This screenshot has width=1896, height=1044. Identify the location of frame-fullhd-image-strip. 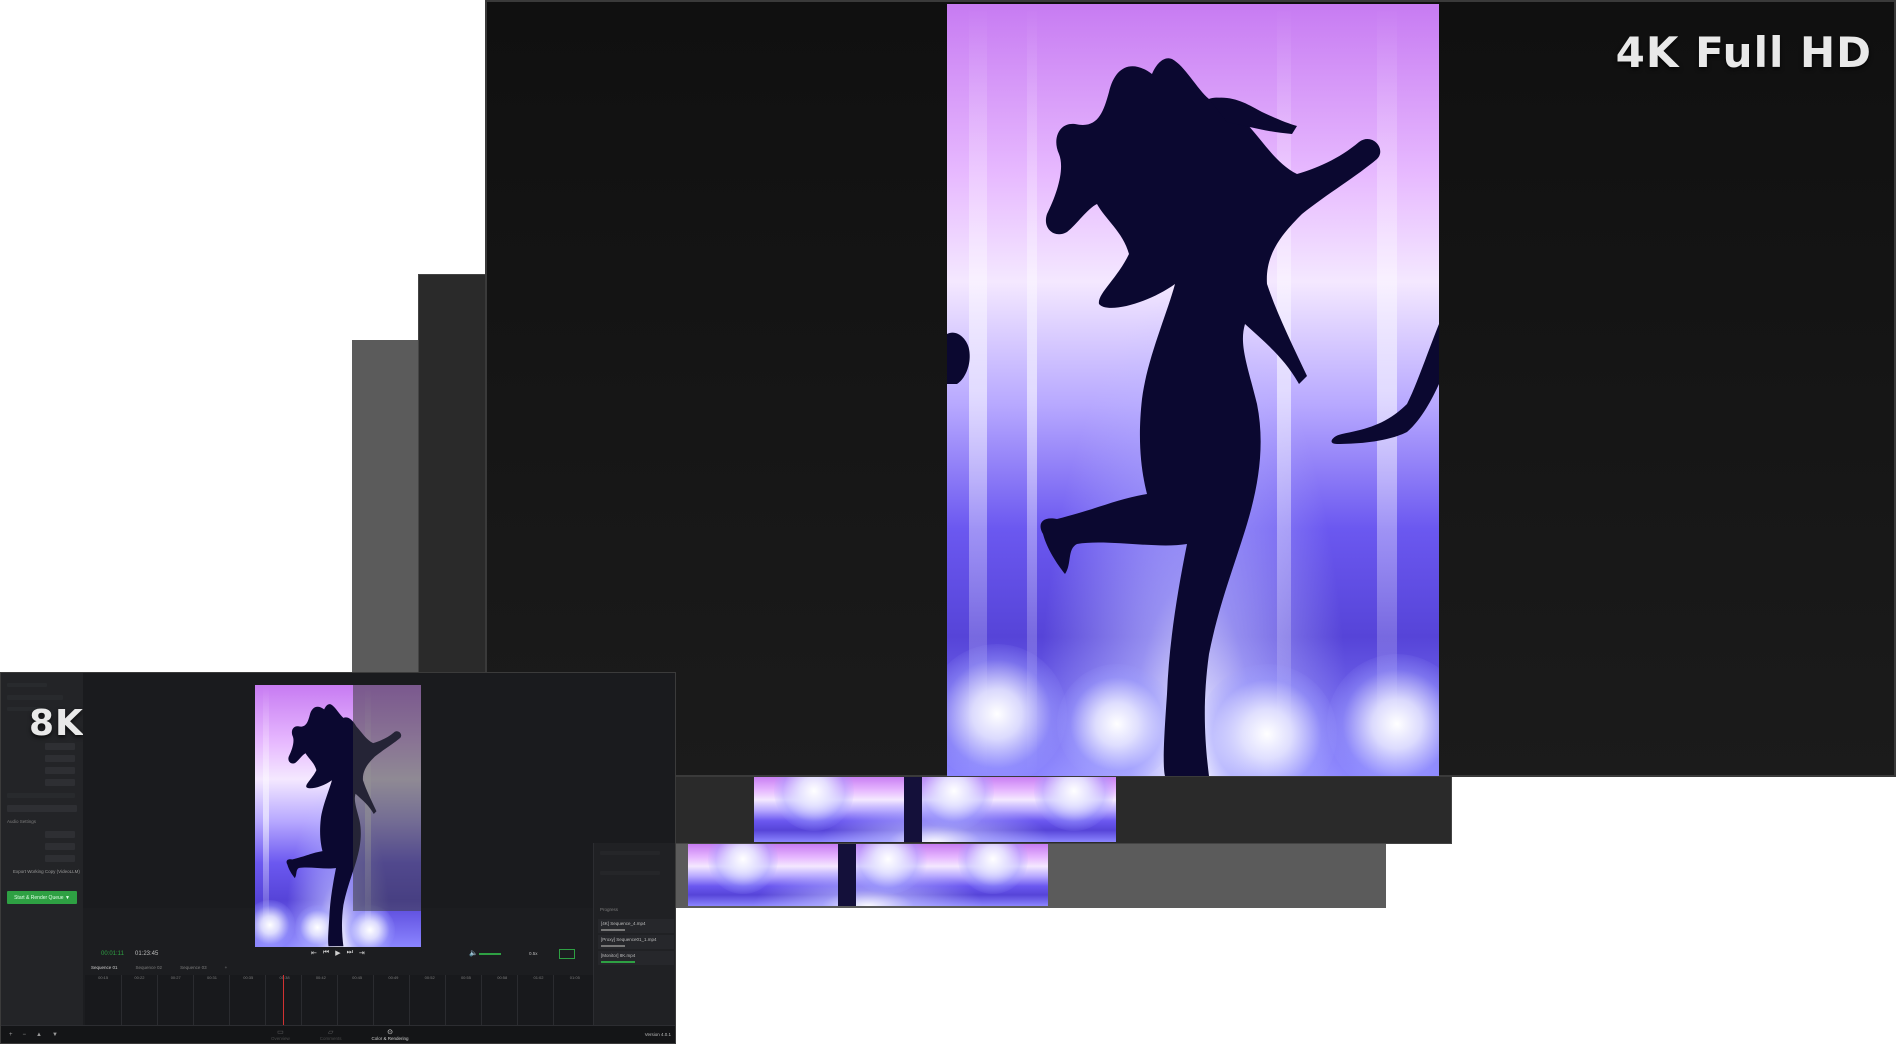
(868, 875).